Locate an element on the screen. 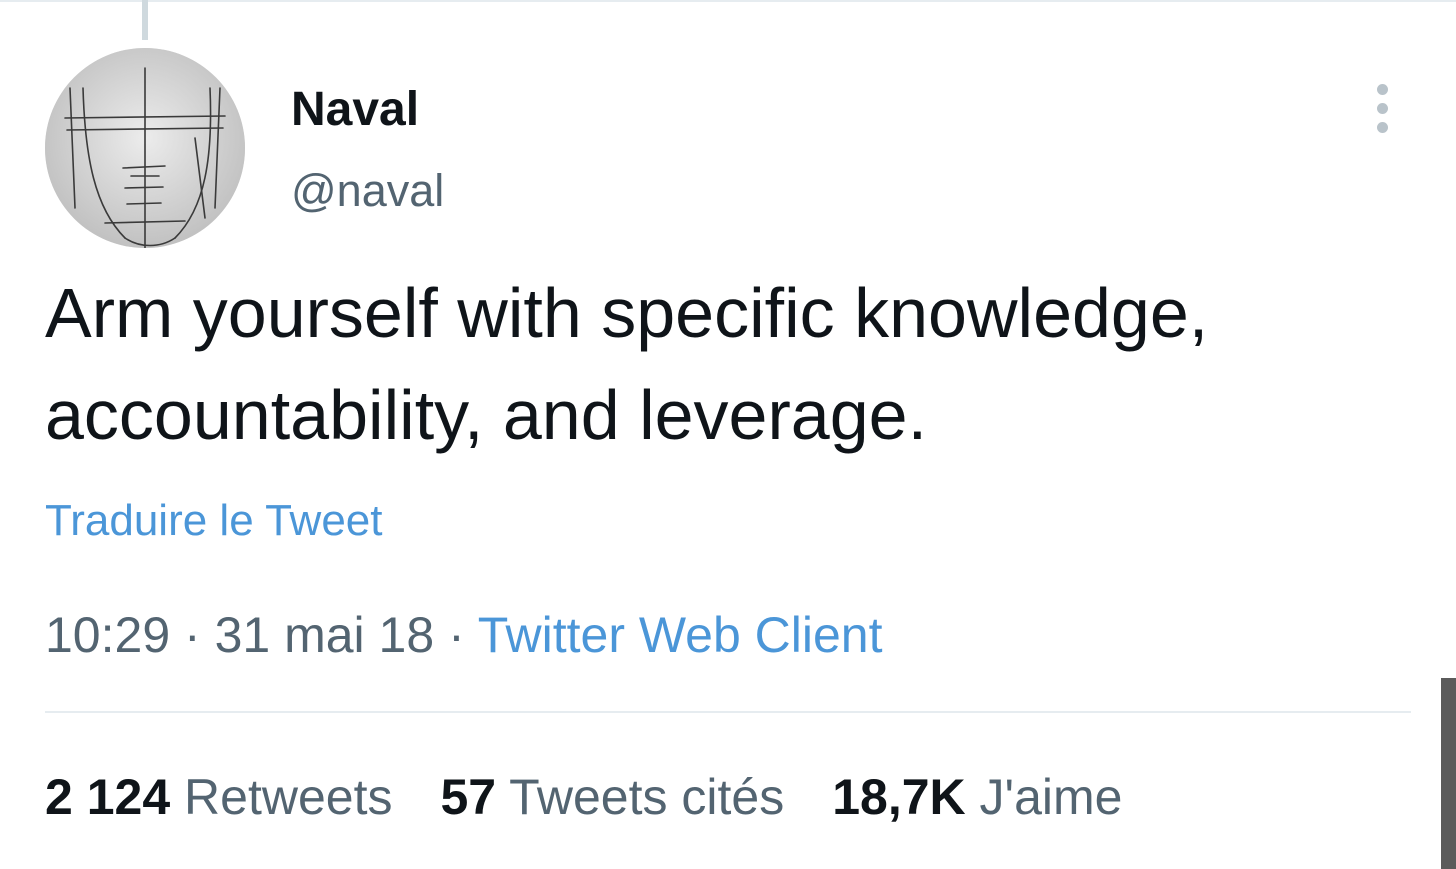  tweet-source-link: Twitter Web Client is located at coordinates (680, 635).